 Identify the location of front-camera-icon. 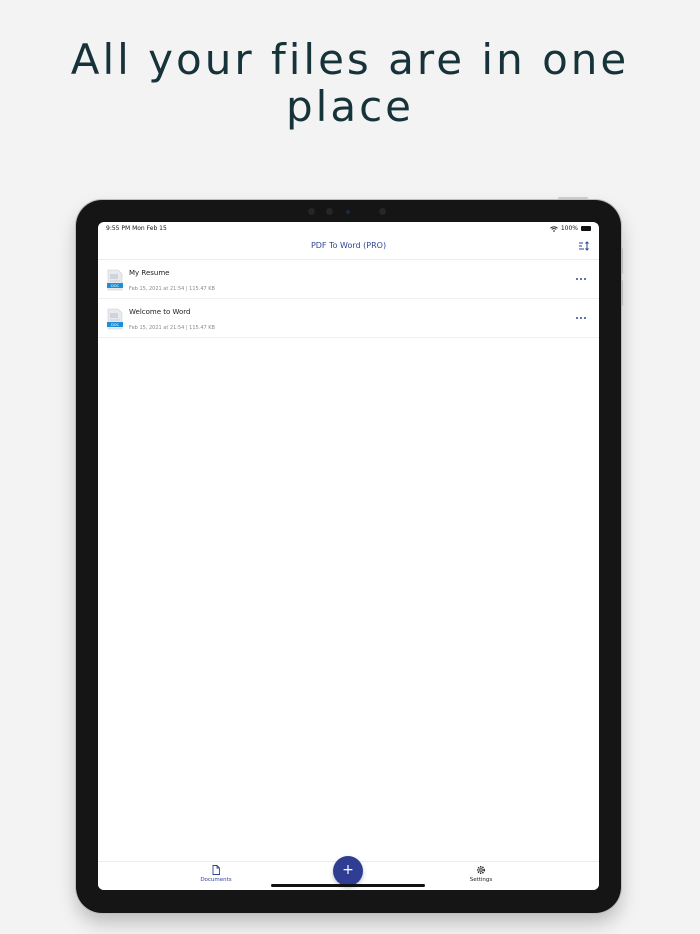
(348, 212).